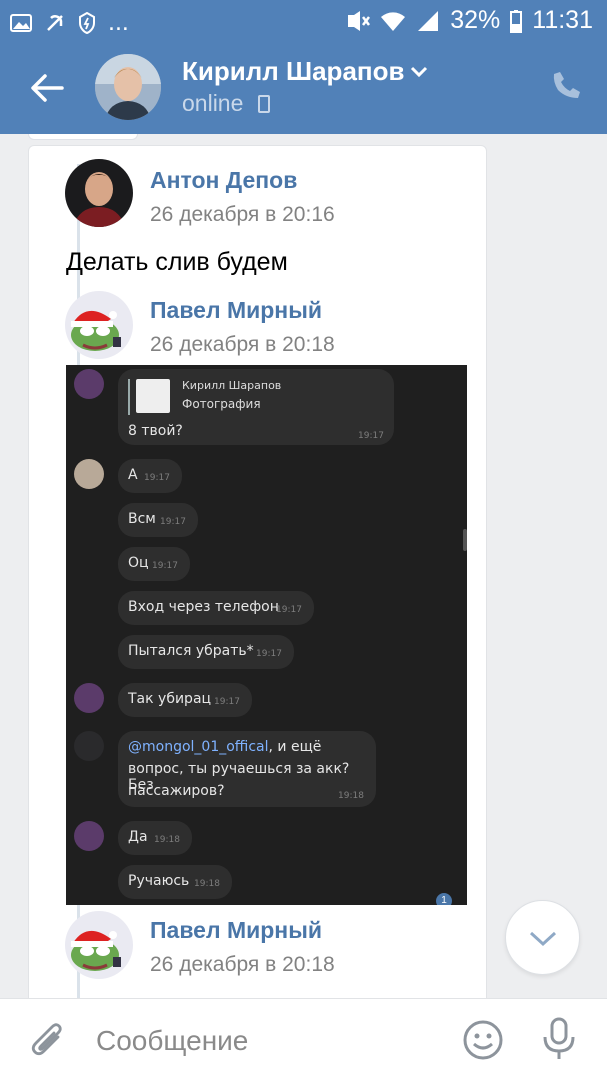 This screenshot has height=1080, width=607. What do you see at coordinates (475, 20) in the screenshot?
I see `battery-percent: 32%` at bounding box center [475, 20].